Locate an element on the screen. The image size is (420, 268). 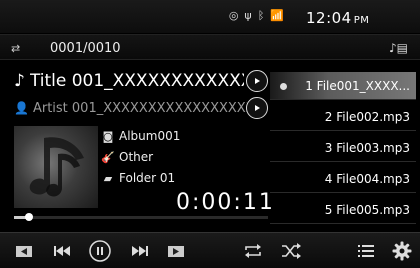
gear-icon is located at coordinates (402, 251).